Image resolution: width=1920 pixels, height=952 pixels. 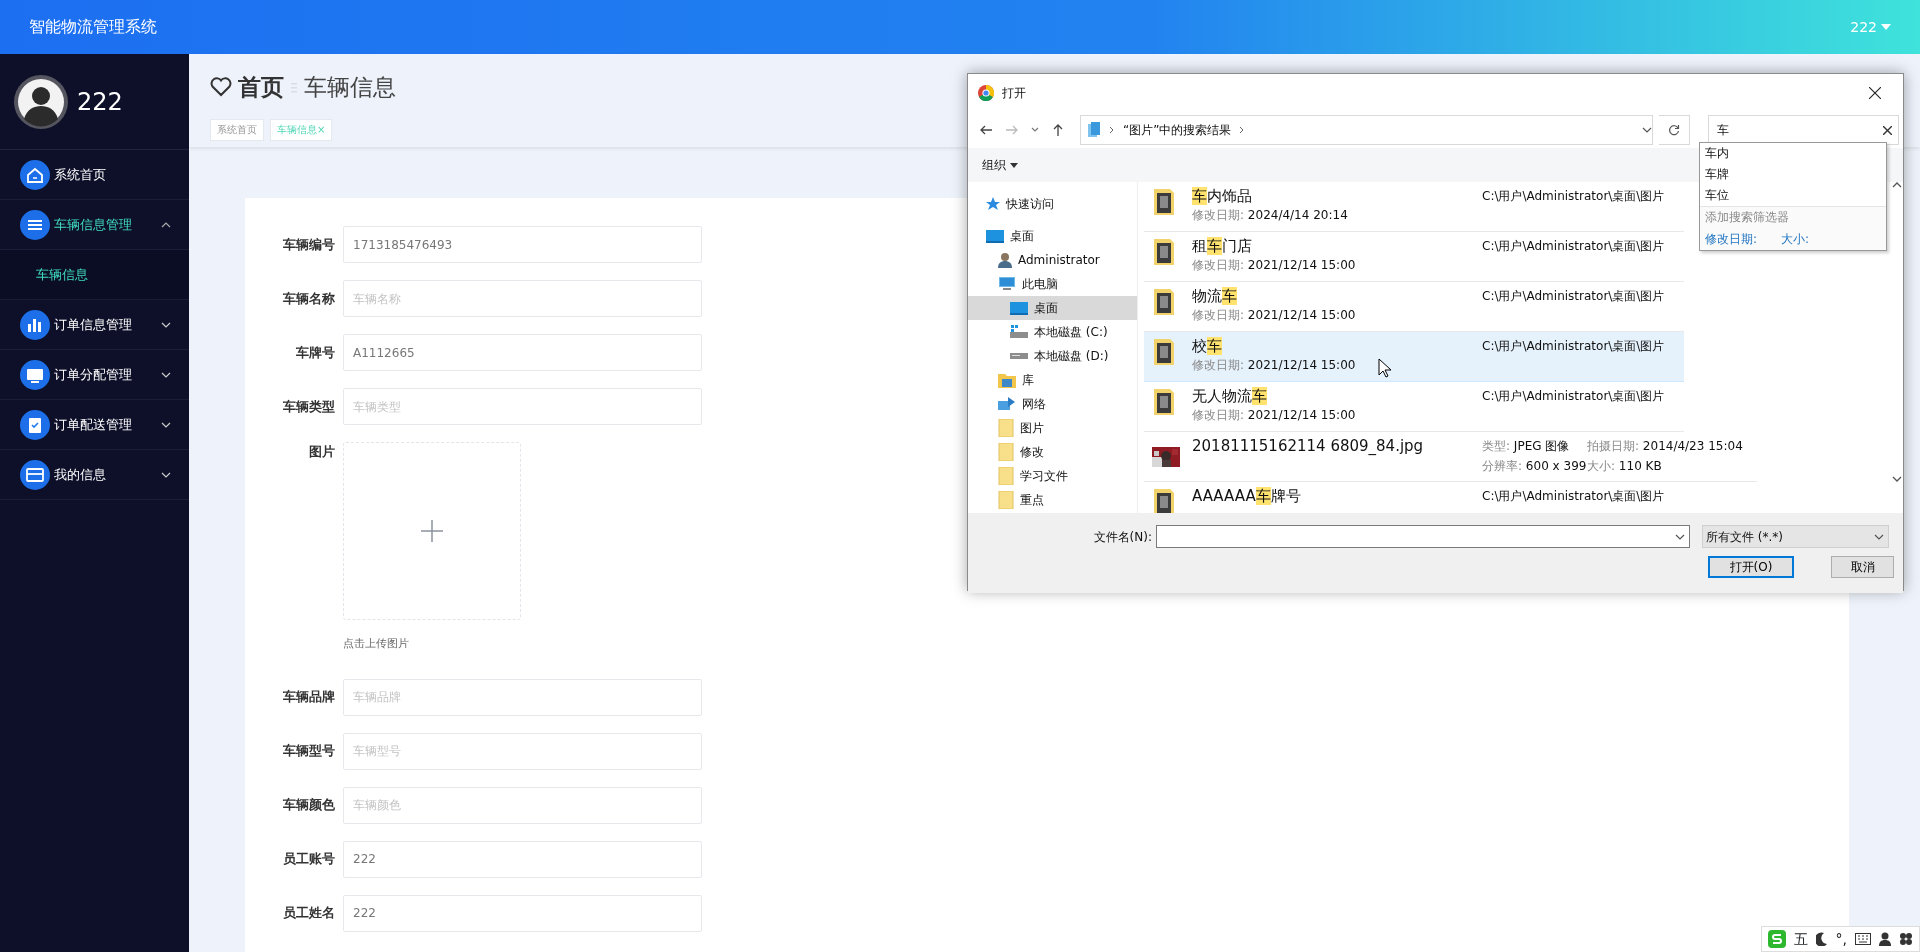 What do you see at coordinates (94, 425) in the screenshot?
I see `menu-item: 订单配送管理` at bounding box center [94, 425].